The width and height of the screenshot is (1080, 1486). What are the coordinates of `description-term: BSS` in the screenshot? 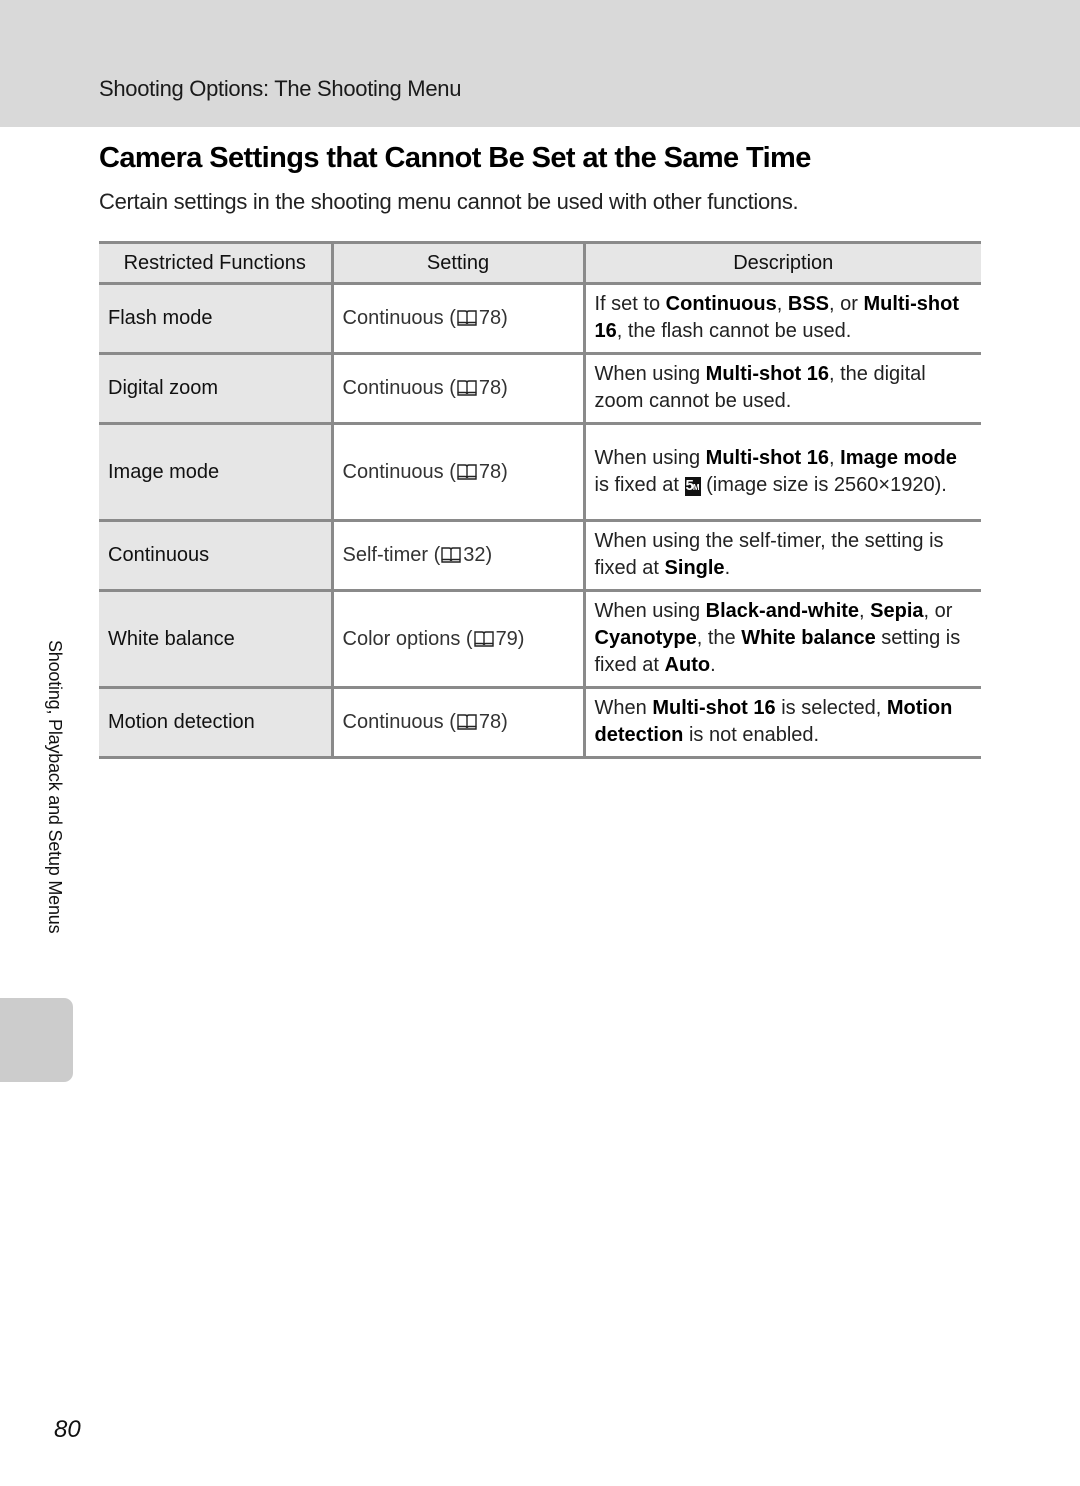 It's located at (808, 304).